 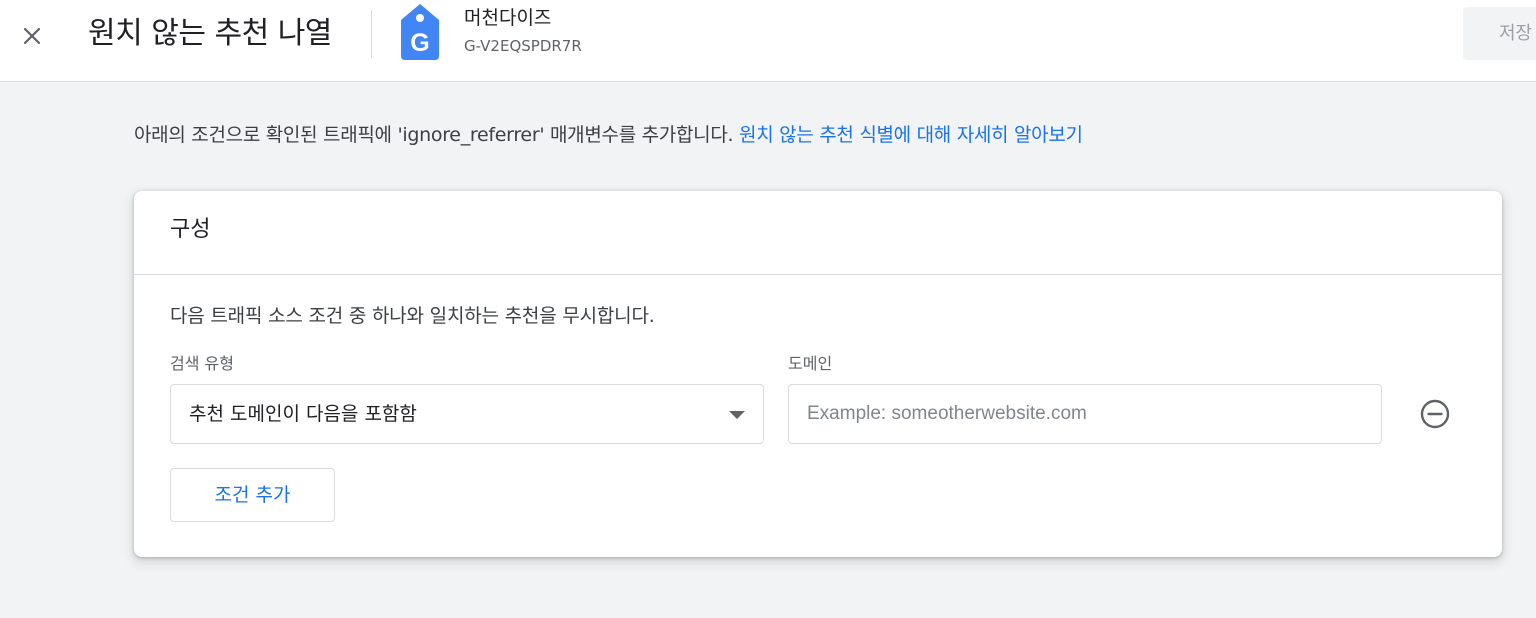 What do you see at coordinates (202, 363) in the screenshot?
I see `match-type-label: 검색 유형` at bounding box center [202, 363].